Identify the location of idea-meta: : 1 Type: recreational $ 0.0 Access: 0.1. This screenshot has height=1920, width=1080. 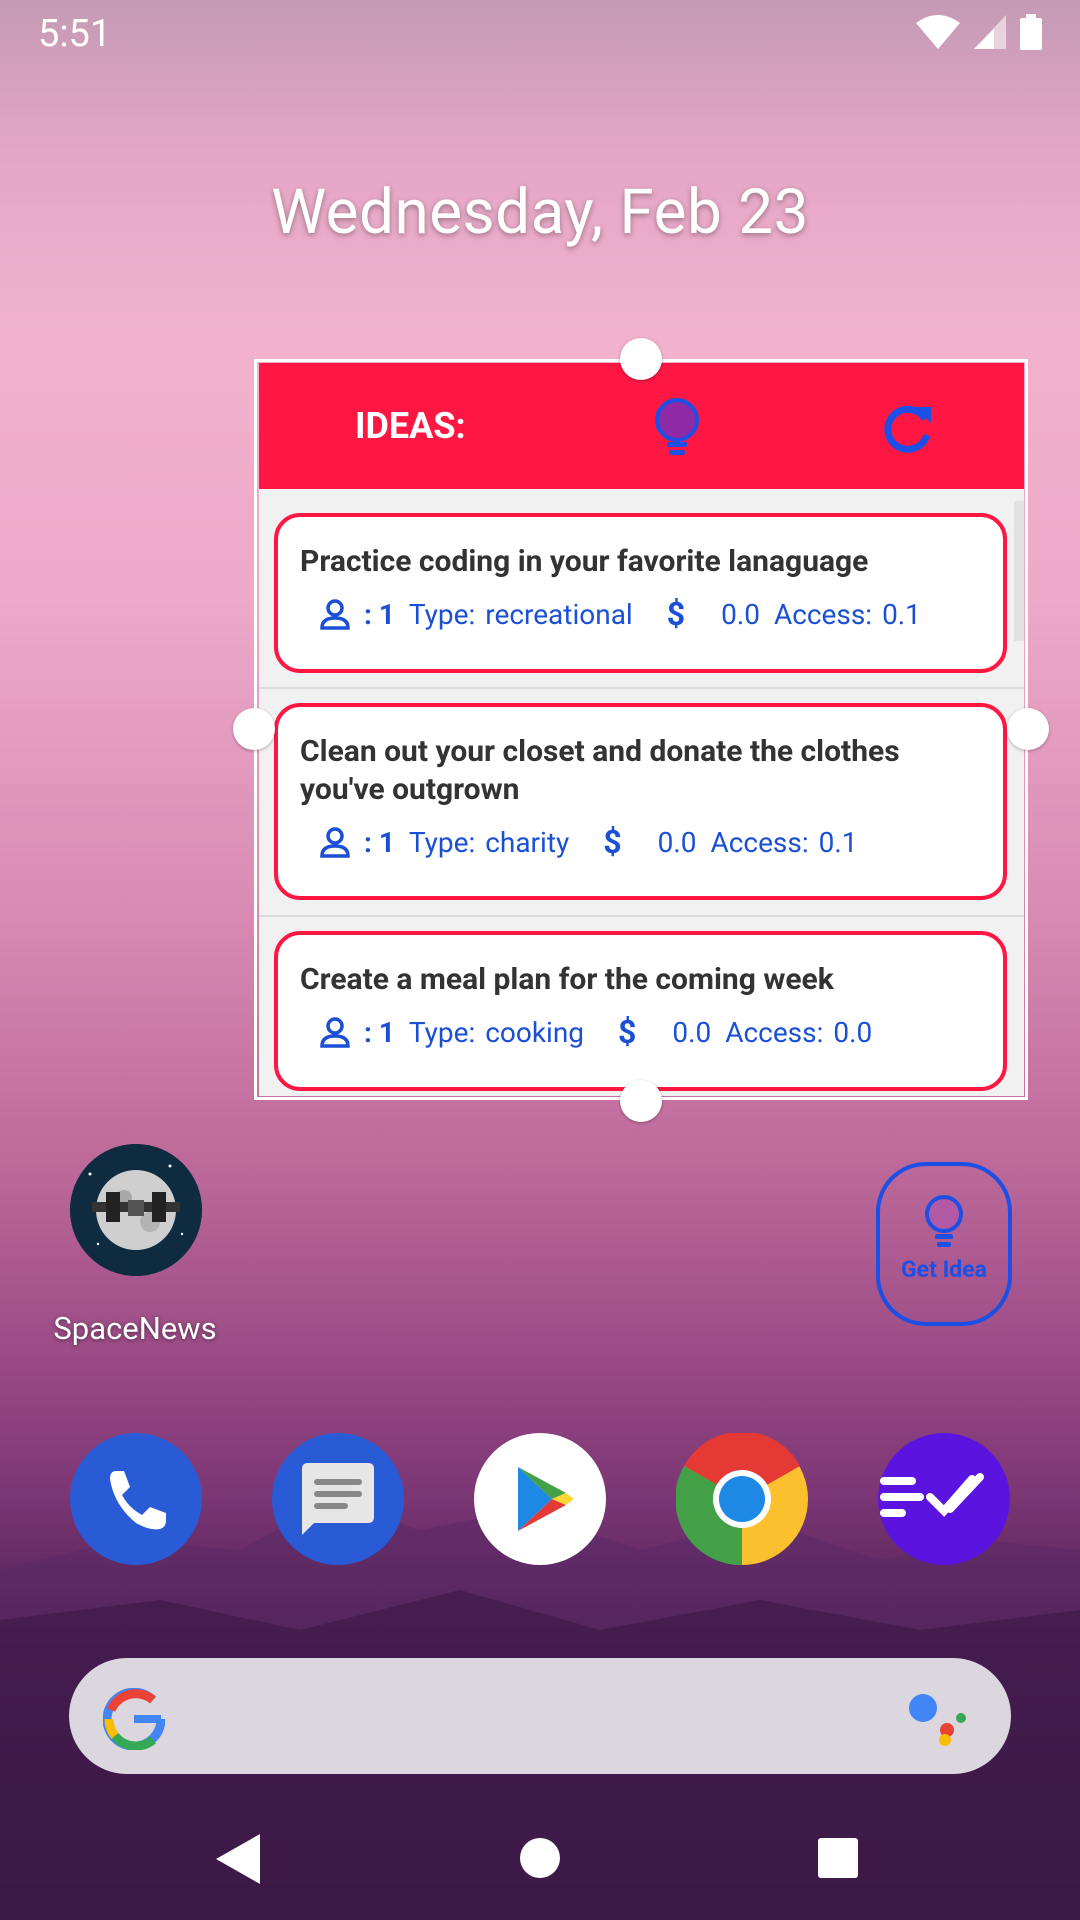
(640, 614).